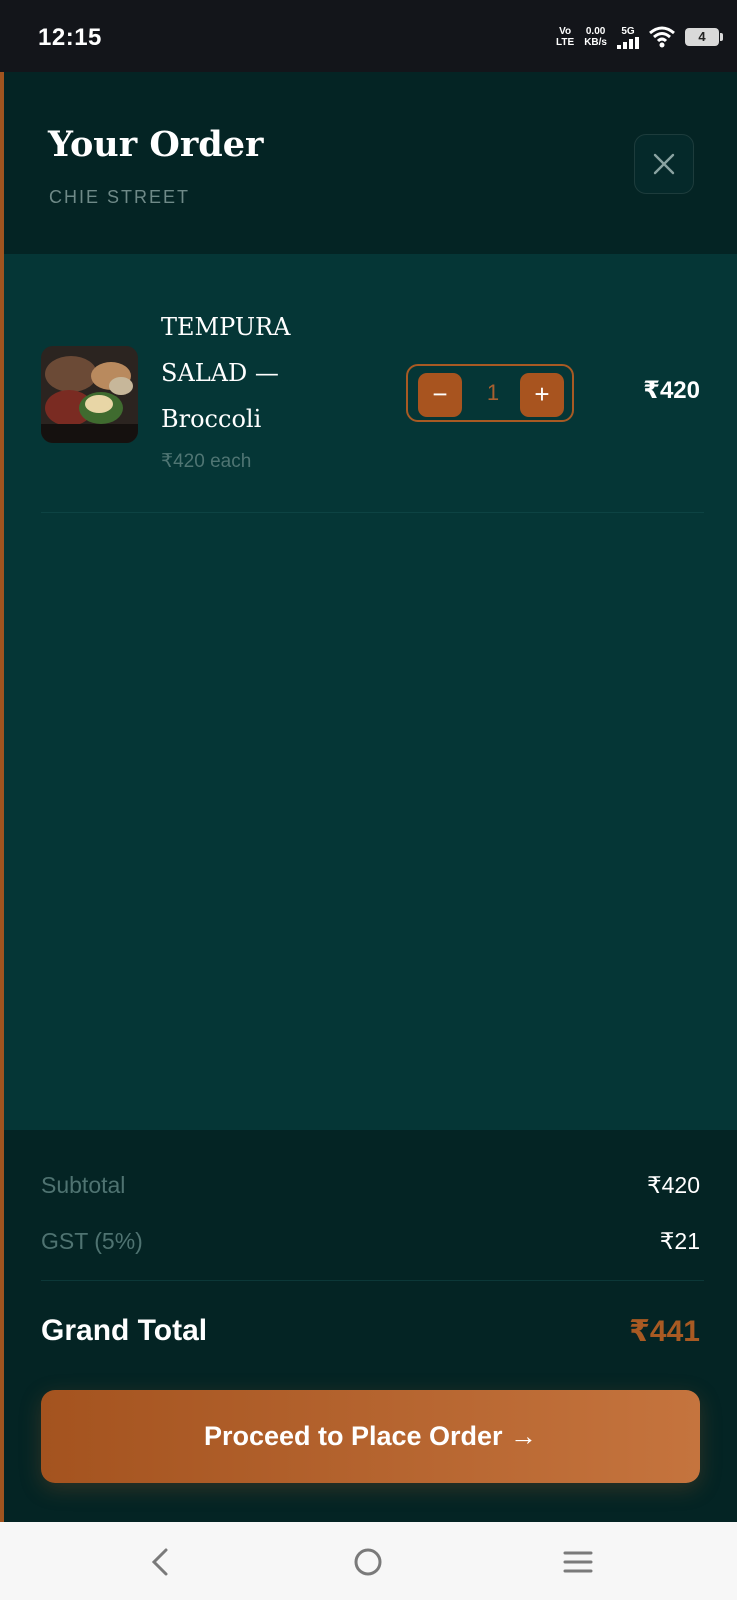  Describe the element at coordinates (226, 373) in the screenshot. I see `item-name: TEMPURA SALAD — Broccoli` at that location.